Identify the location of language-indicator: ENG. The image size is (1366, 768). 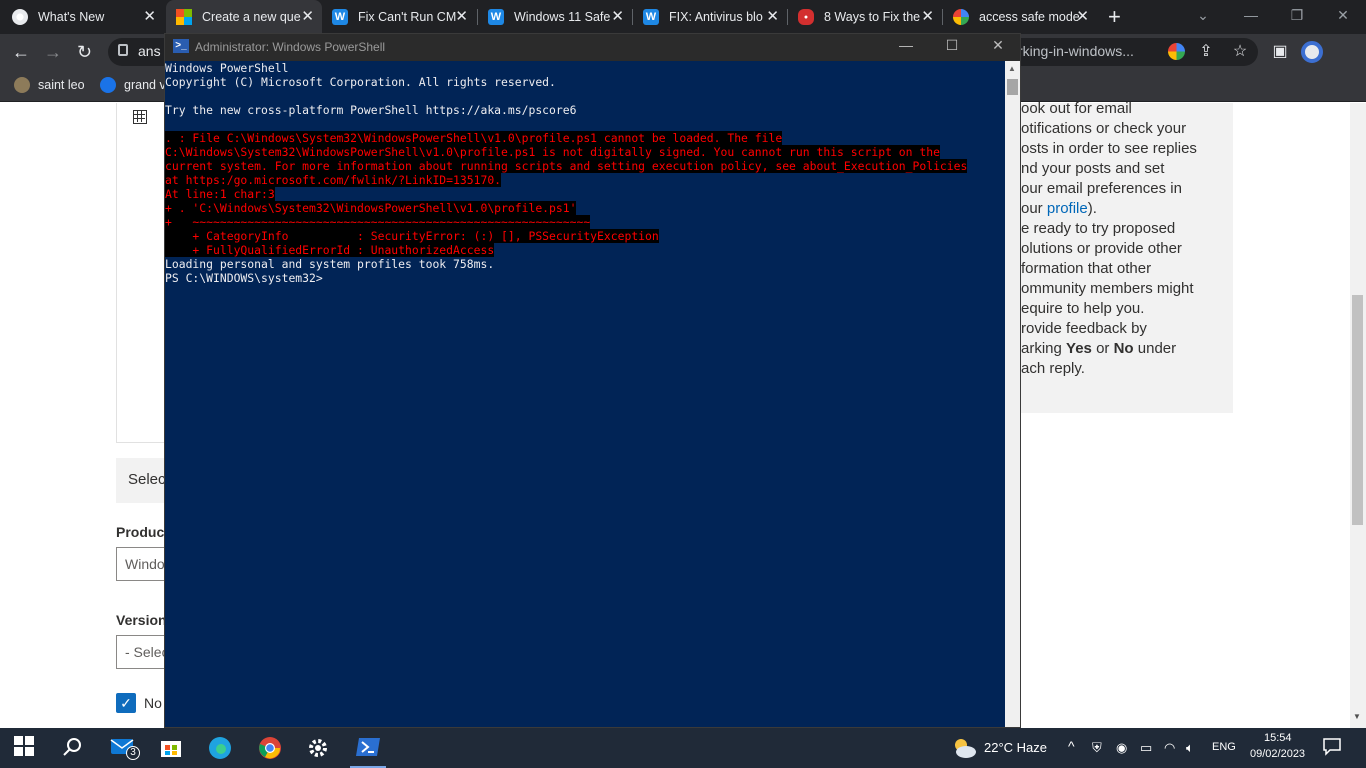
(1224, 747).